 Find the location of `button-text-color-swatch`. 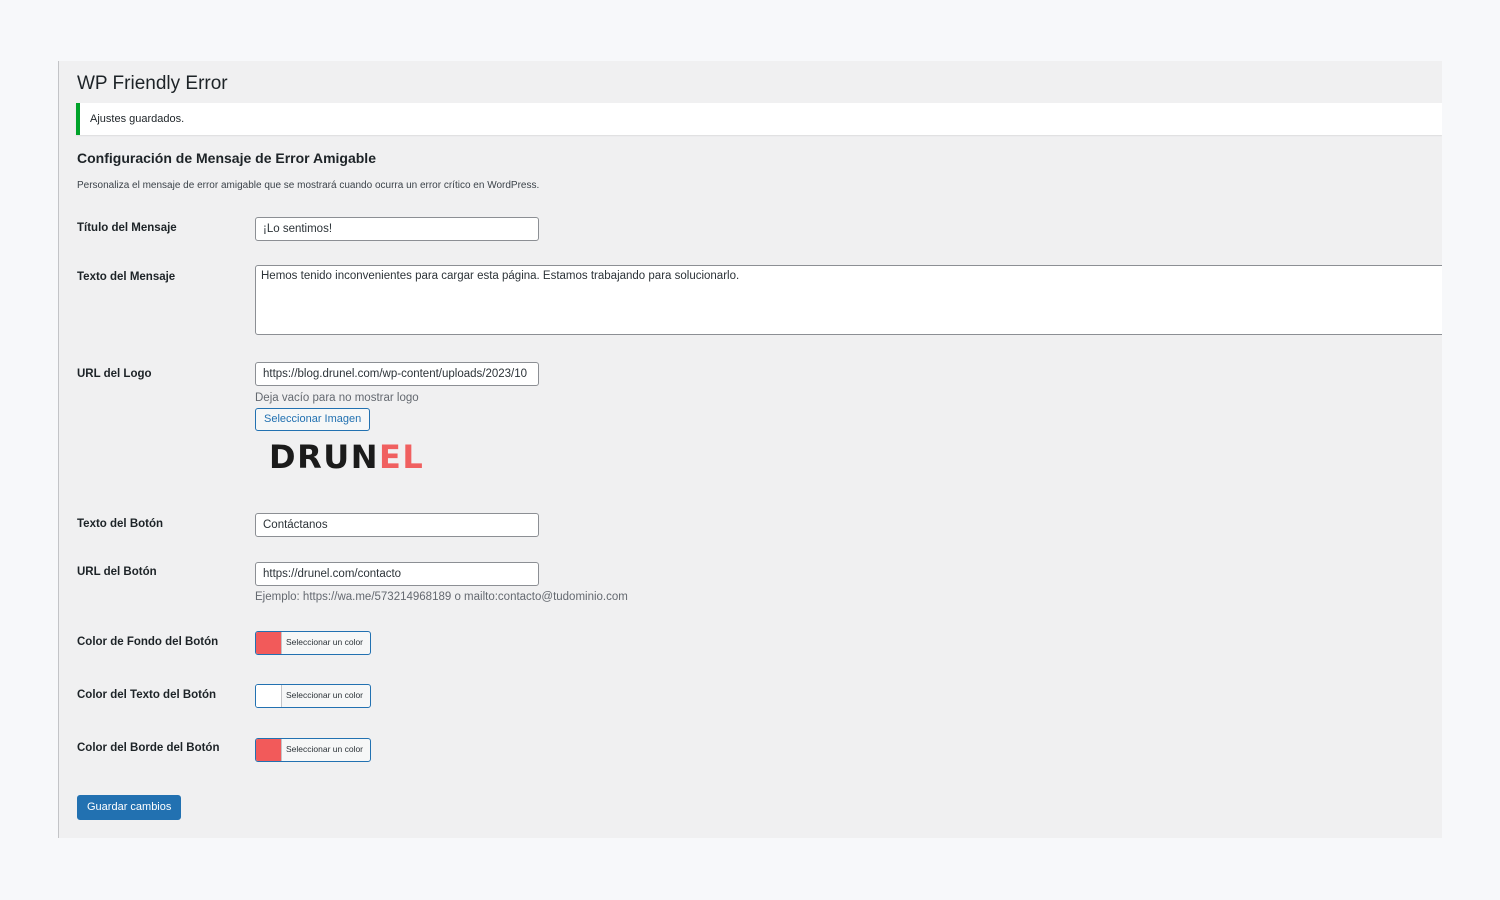

button-text-color-swatch is located at coordinates (269, 696).